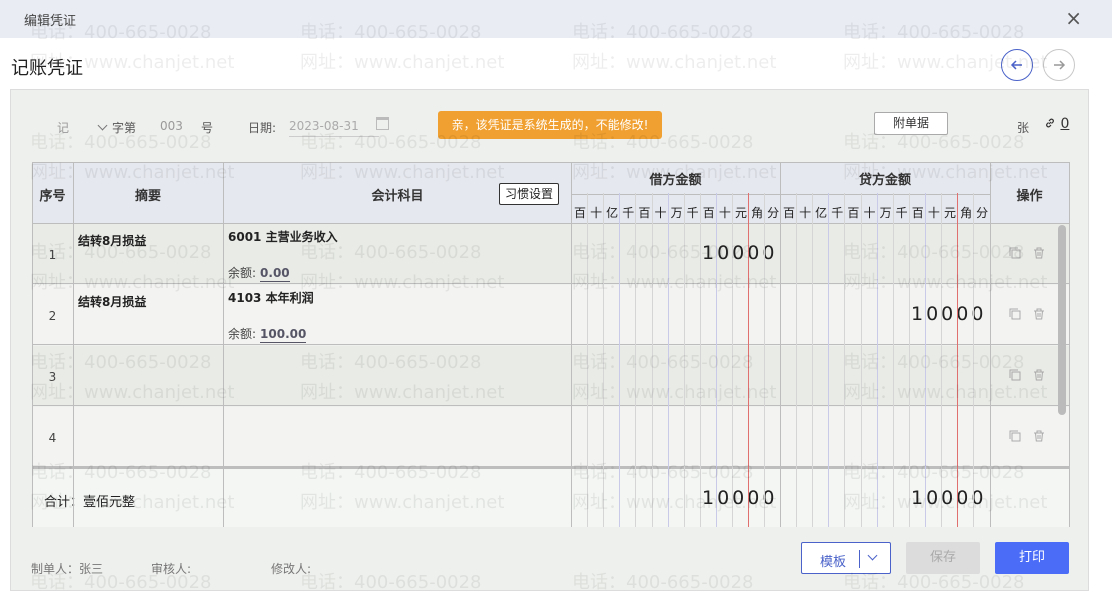 This screenshot has width=1112, height=600. I want to click on col-debit: 借方金额, so click(675, 180).